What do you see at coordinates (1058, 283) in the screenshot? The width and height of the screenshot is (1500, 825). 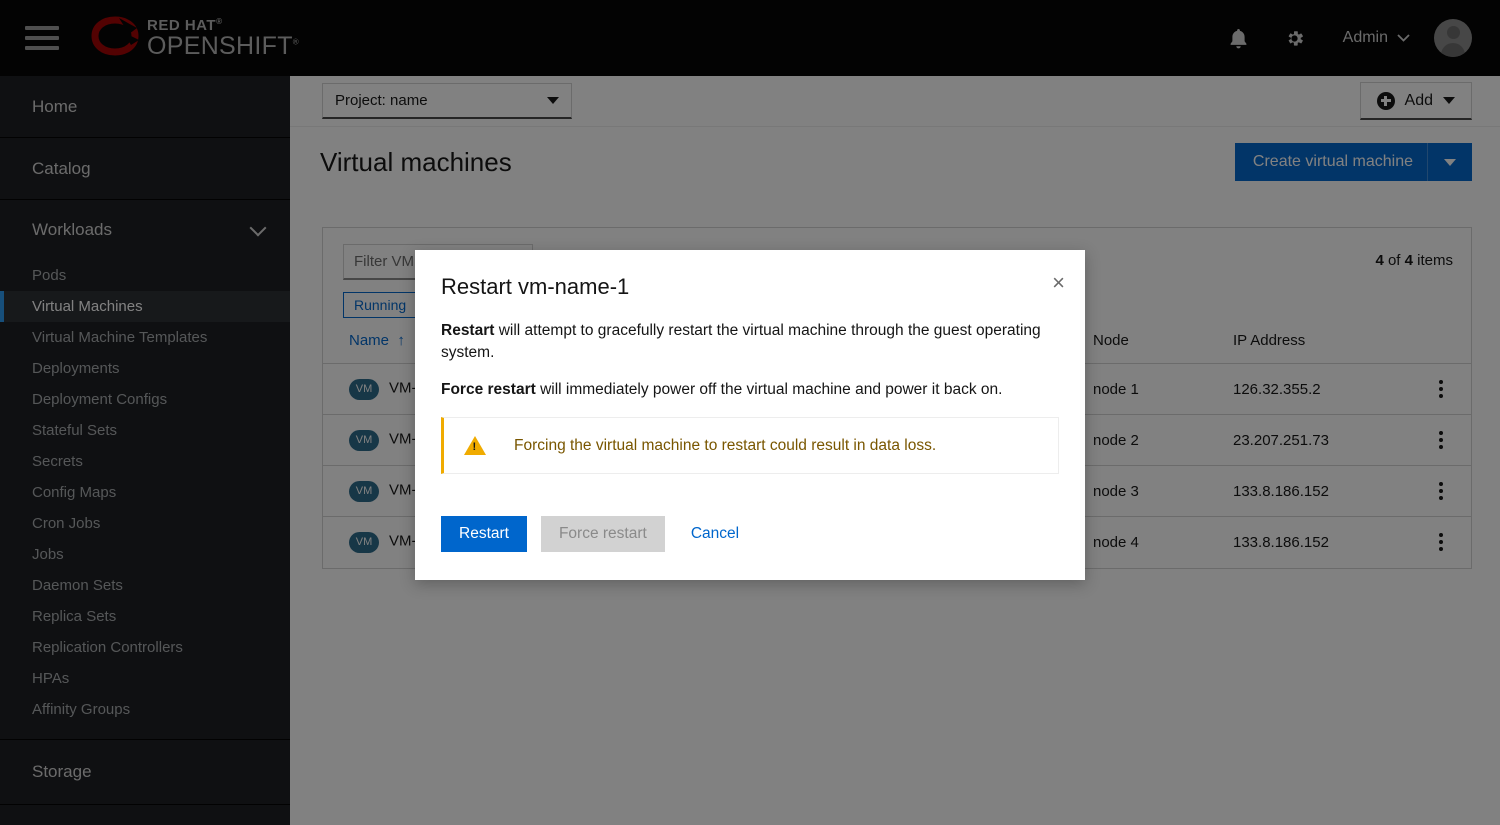 I see `close-icon: ×` at bounding box center [1058, 283].